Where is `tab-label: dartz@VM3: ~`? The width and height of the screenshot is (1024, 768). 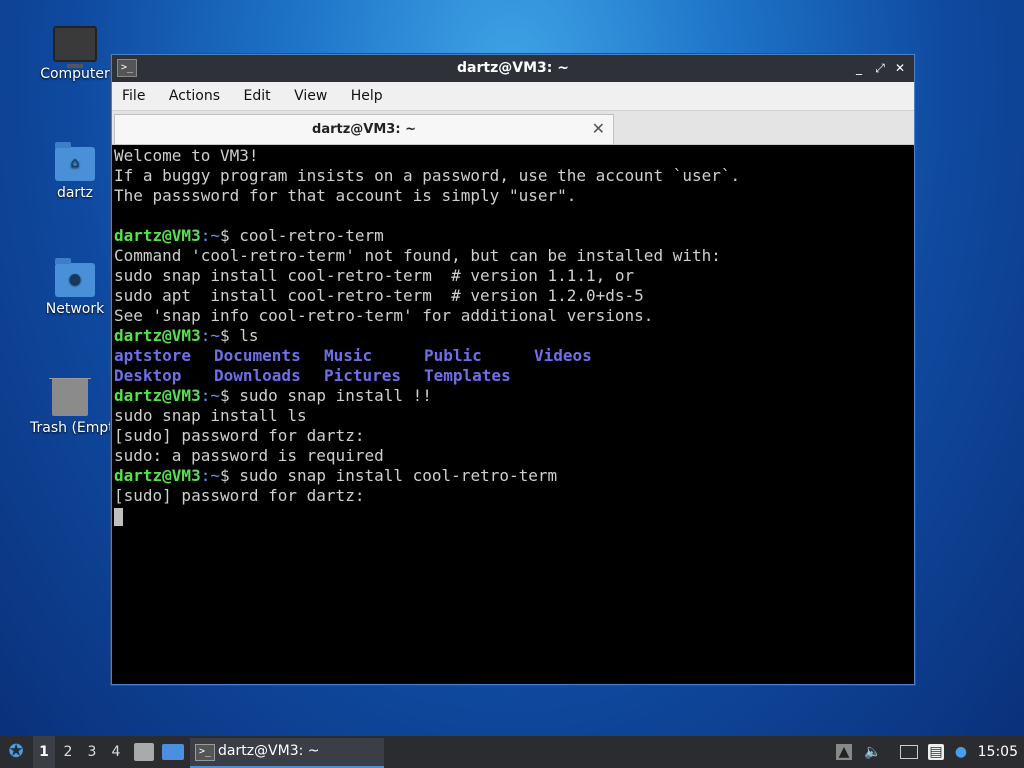
tab-label: dartz@VM3: ~ is located at coordinates (364, 129).